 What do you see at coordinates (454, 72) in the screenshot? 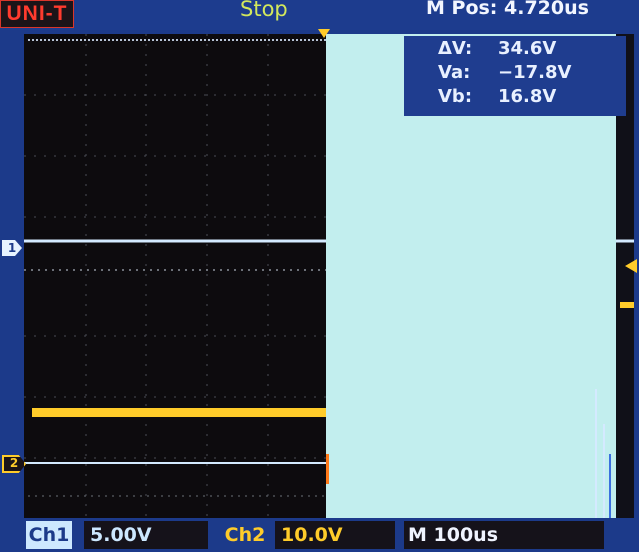
I see `va-label: Va:` at bounding box center [454, 72].